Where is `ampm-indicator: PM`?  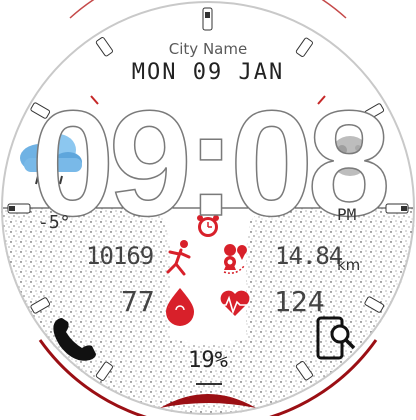
ampm-indicator: PM is located at coordinates (347, 214).